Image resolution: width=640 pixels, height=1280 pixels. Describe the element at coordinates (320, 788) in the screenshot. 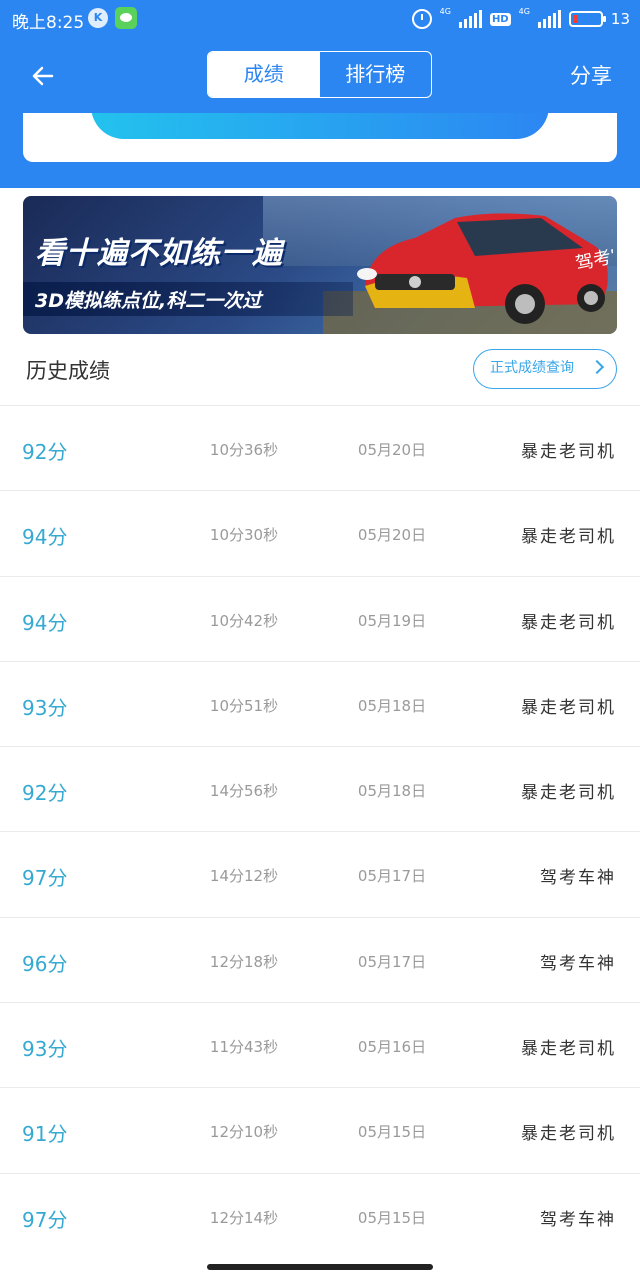

I see `score-row: 92分 14分56秒 05月18日 暴走老司机` at that location.